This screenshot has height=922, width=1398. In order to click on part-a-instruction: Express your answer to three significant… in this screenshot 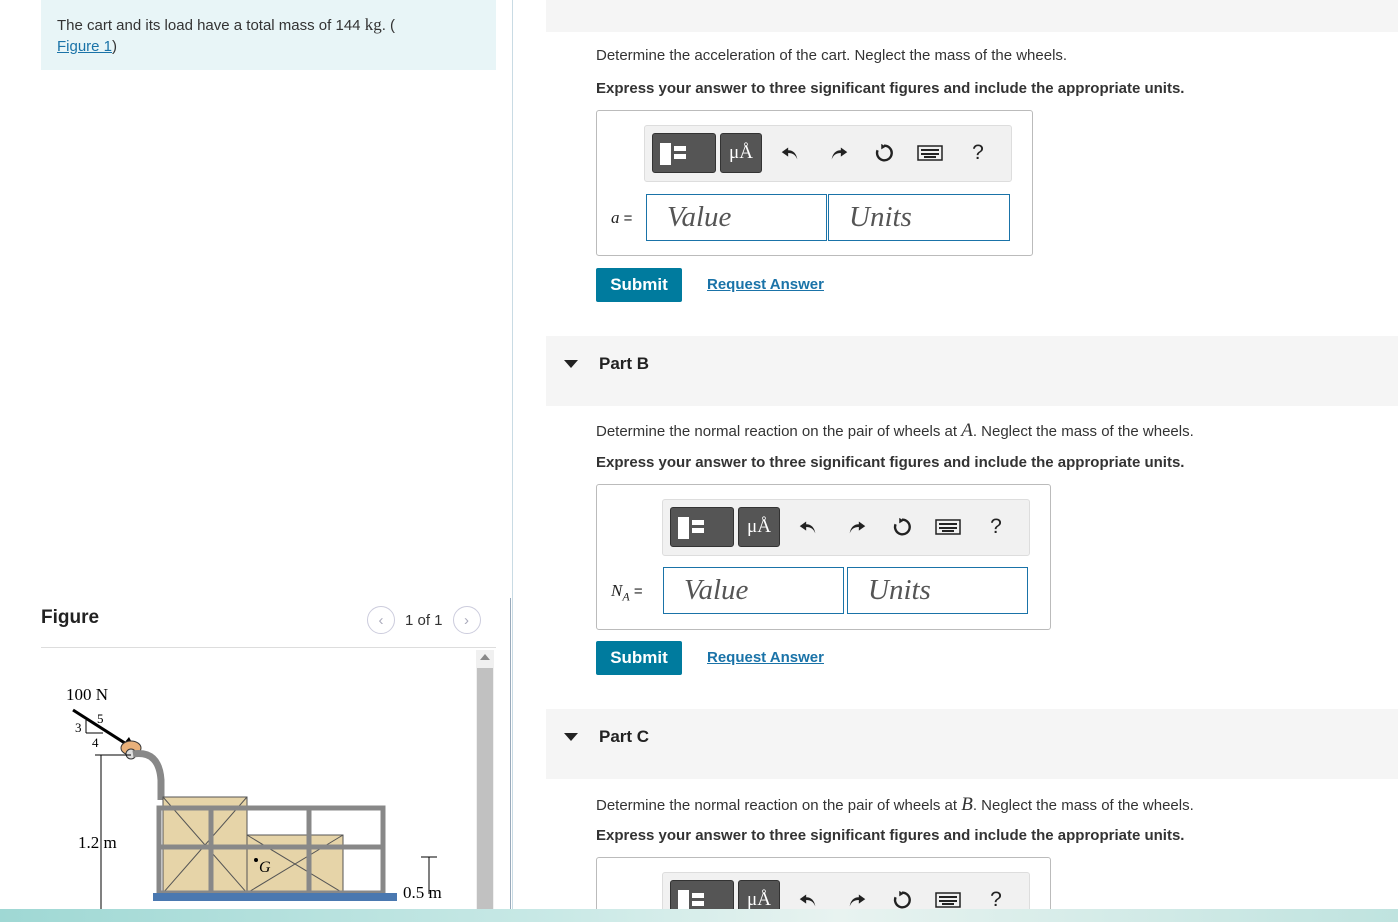, I will do `click(890, 88)`.